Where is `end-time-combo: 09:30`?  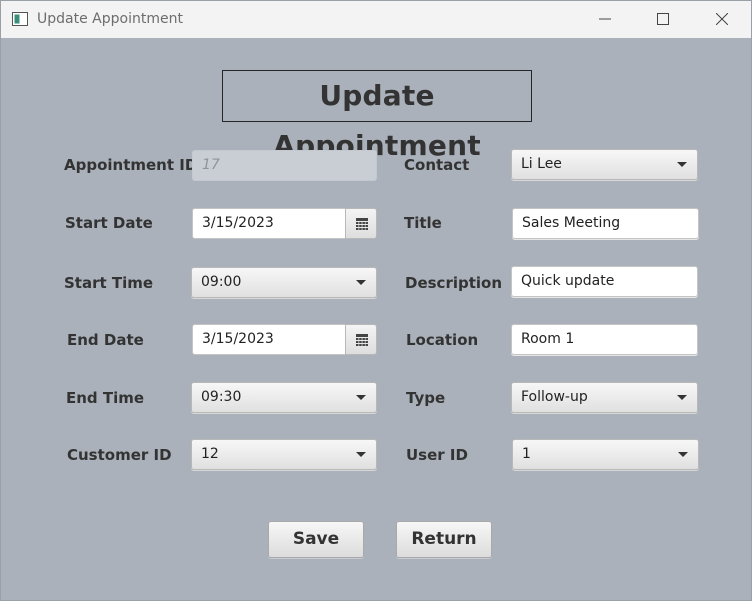
end-time-combo: 09:30 is located at coordinates (284, 397).